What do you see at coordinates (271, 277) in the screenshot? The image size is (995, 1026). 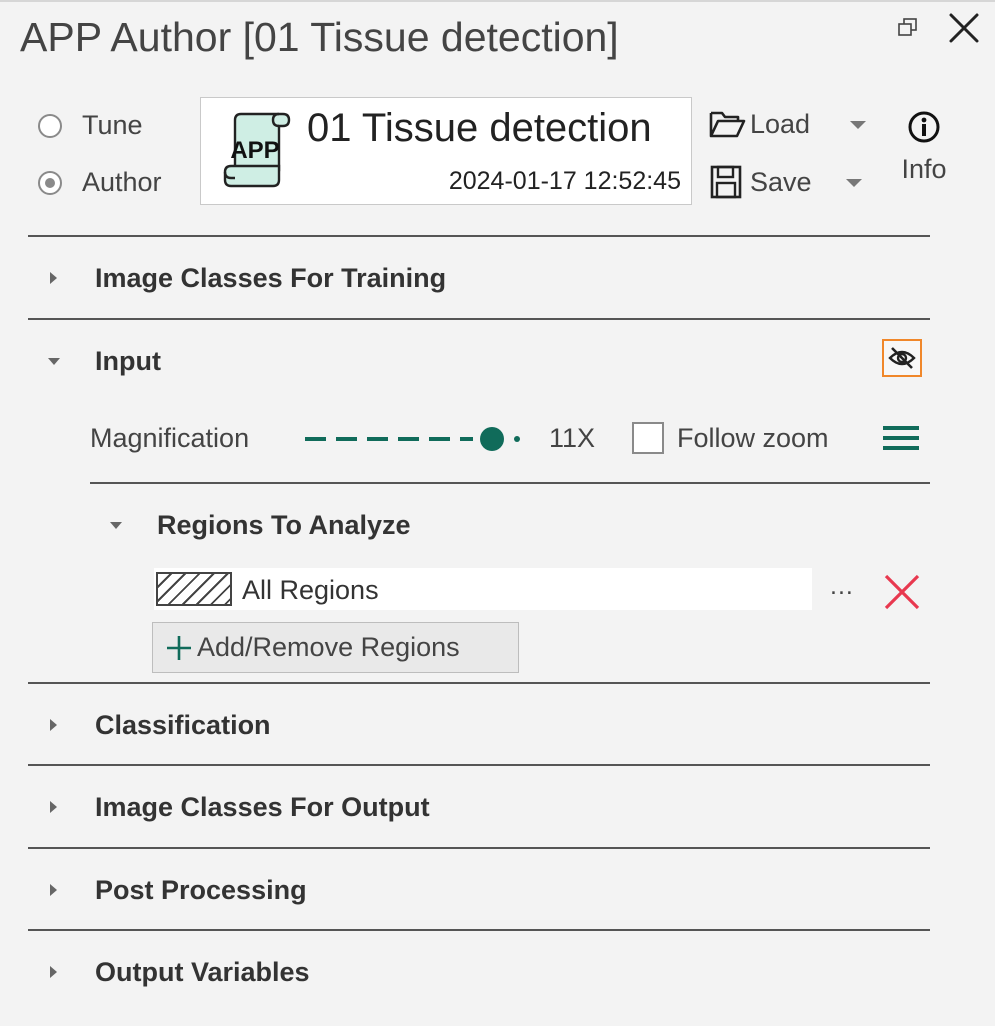 I see `section-label: Image Classes For Training` at bounding box center [271, 277].